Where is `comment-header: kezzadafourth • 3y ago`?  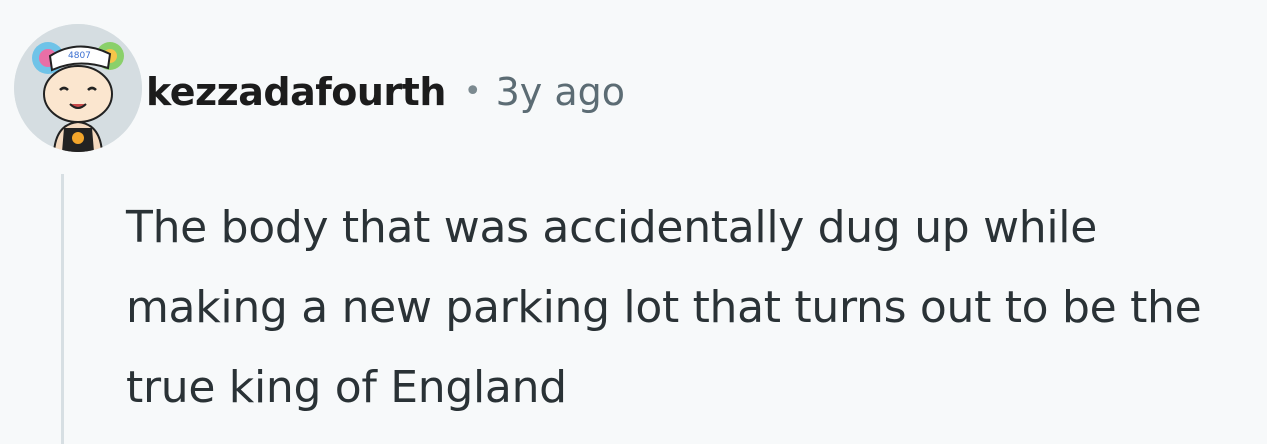
comment-header: kezzadafourth • 3y ago is located at coordinates (385, 92).